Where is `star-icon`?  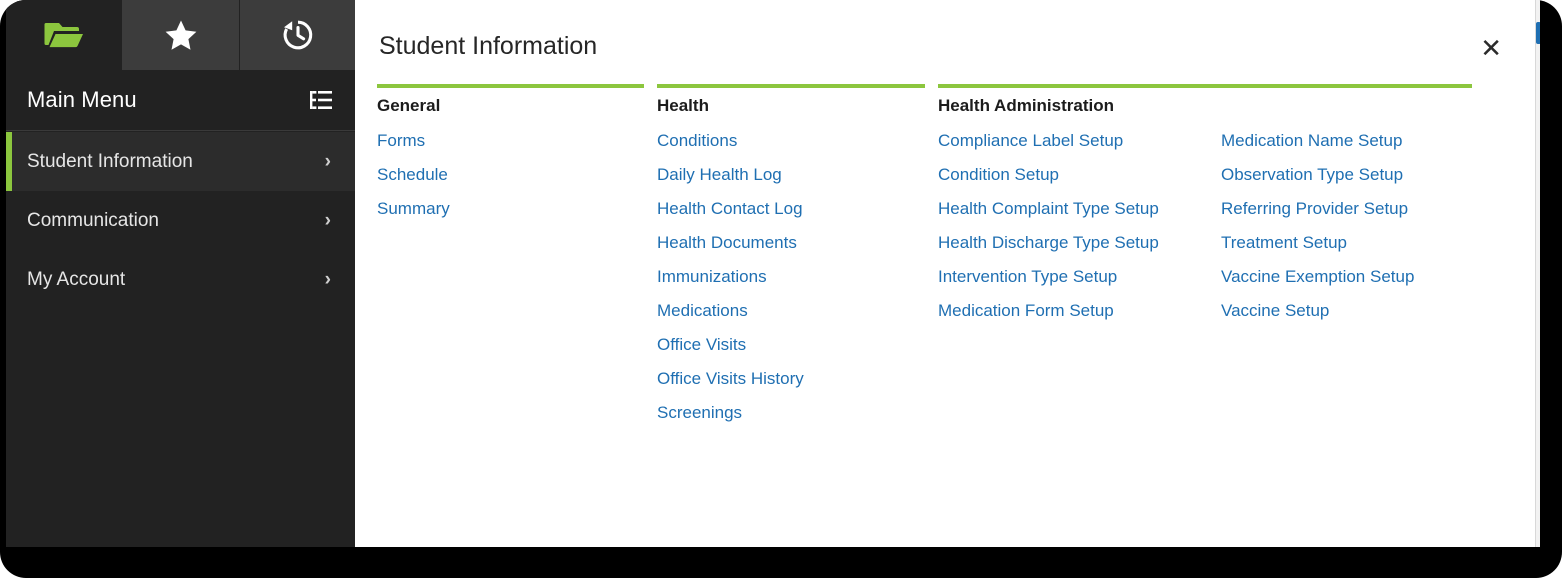 star-icon is located at coordinates (181, 35).